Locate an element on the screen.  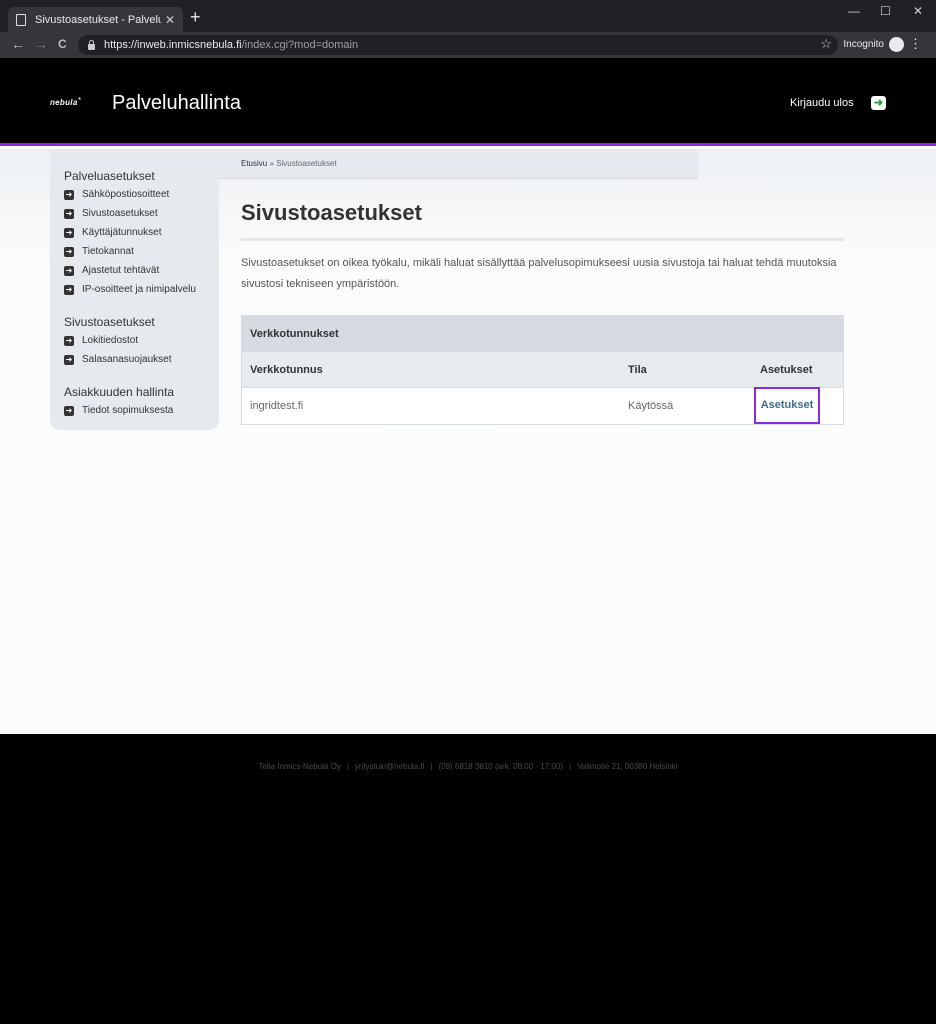
table-caption: Verkkotunnukset is located at coordinates (542, 334).